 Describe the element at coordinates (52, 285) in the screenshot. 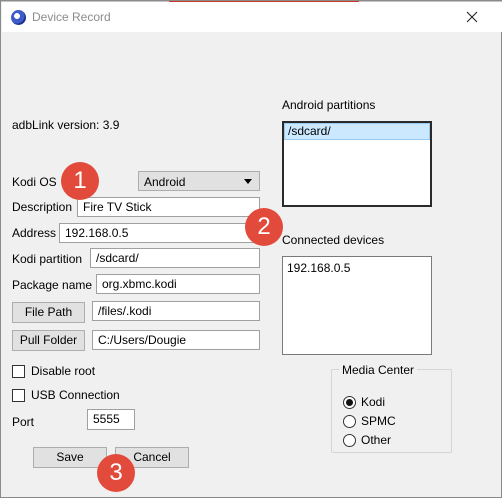

I see `package-name-label: Package name` at that location.